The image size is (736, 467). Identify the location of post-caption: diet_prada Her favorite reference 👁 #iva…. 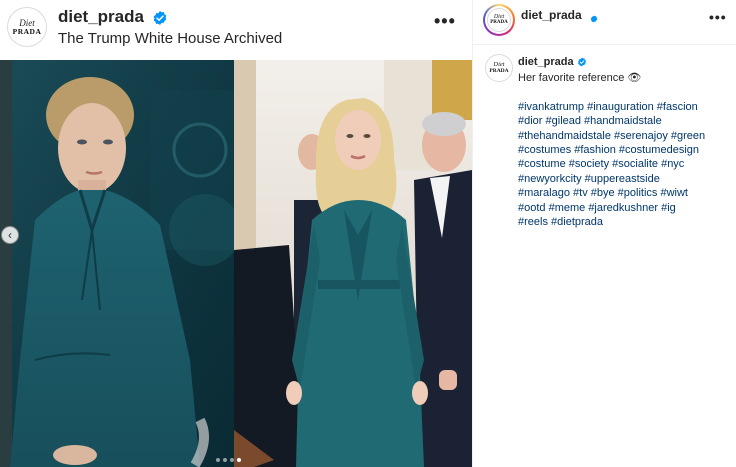
(623, 142).